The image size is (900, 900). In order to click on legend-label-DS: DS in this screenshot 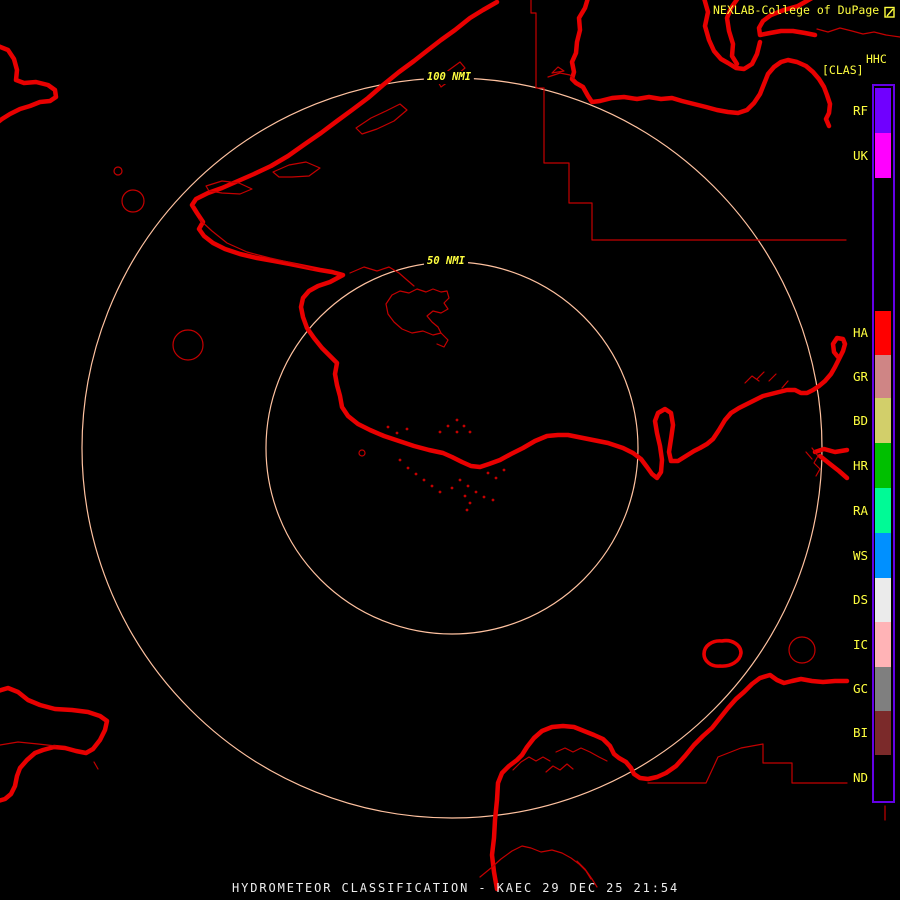, I will do `click(860, 599)`.